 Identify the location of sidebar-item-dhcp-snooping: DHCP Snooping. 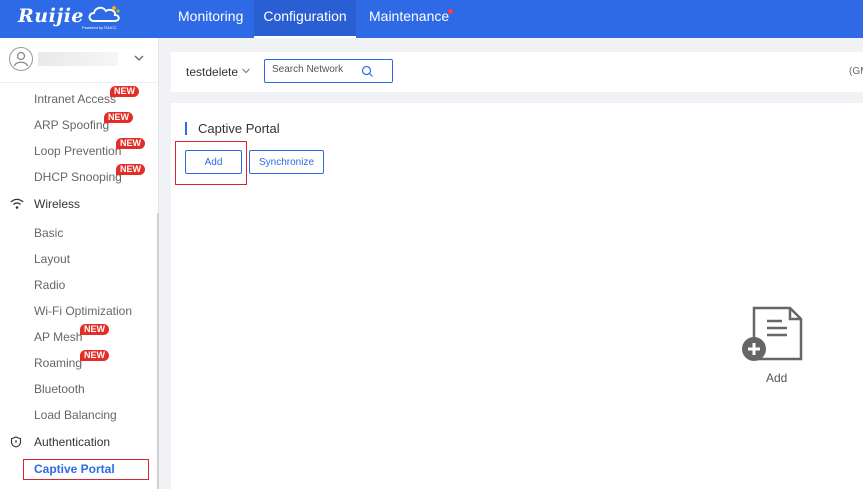
(78, 177).